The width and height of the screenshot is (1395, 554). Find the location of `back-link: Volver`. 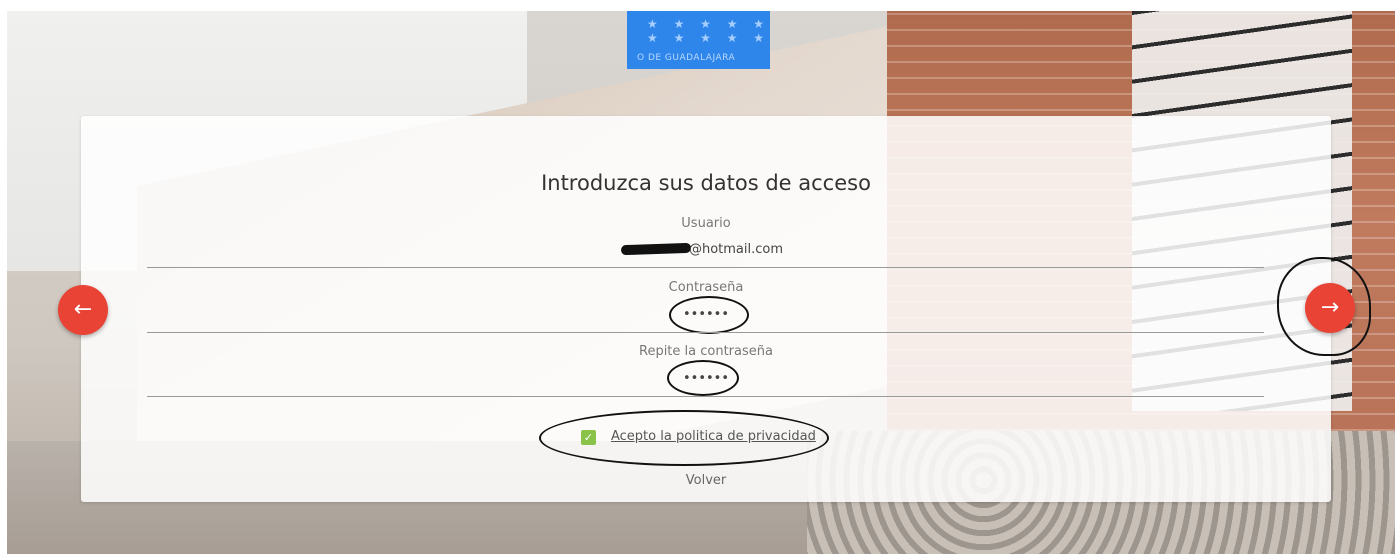

back-link: Volver is located at coordinates (706, 480).